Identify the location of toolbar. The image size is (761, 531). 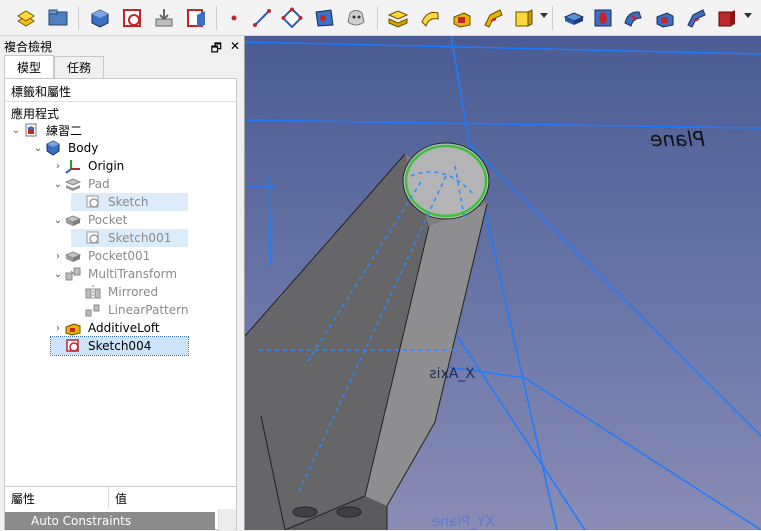
(380, 18).